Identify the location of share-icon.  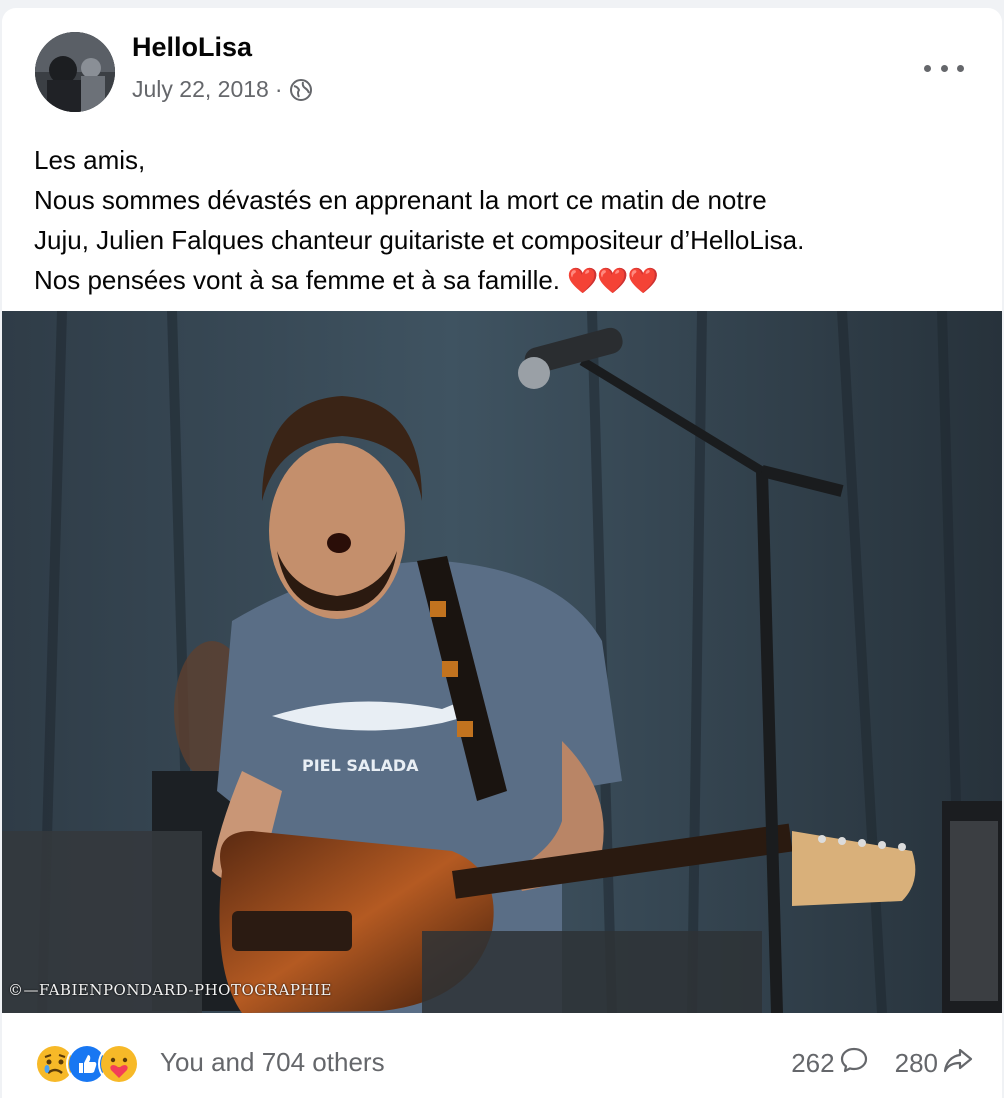
(958, 1063).